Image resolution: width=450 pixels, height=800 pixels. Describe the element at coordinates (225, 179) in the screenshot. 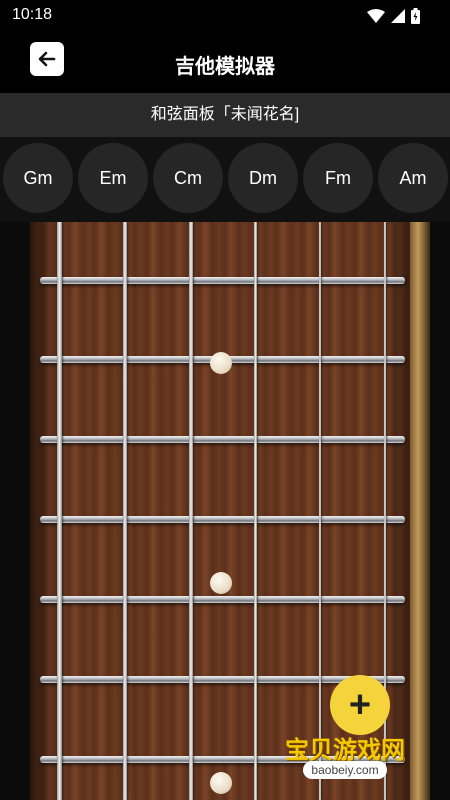

I see `chord-selector: Gm Em Cm Dm Fm Am` at that location.